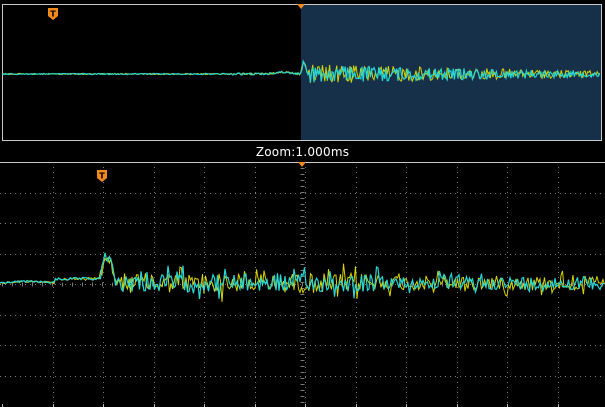 The width and height of the screenshot is (605, 407). What do you see at coordinates (53, 14) in the screenshot?
I see `overview-trigger-marker-label: T` at bounding box center [53, 14].